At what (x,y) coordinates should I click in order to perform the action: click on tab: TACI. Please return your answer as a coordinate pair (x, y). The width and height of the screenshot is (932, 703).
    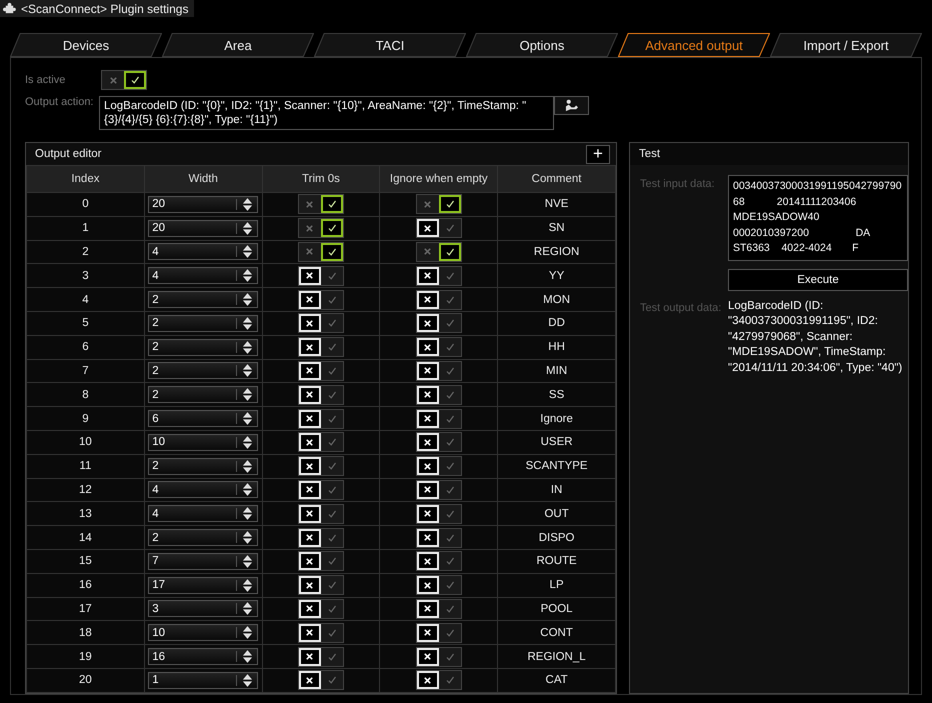
    Looking at the image, I should click on (390, 45).